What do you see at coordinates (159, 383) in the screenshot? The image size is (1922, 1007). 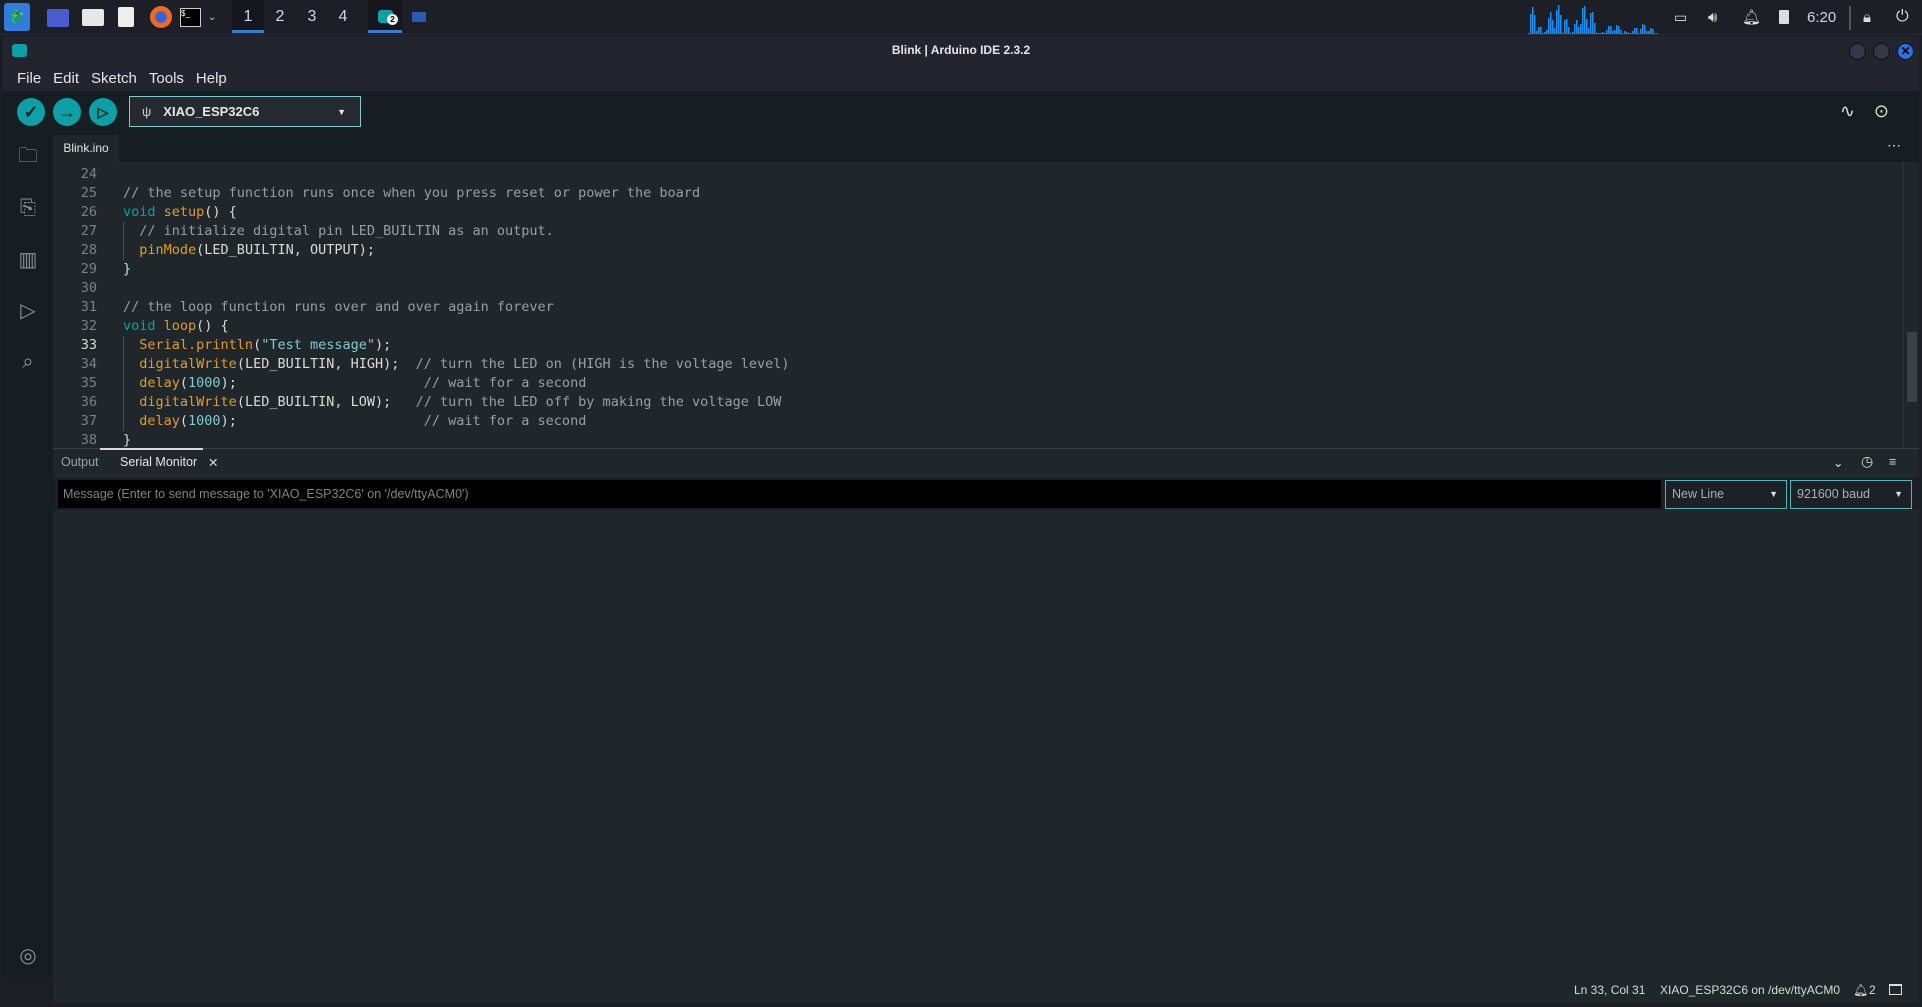 I see `code-token: delay` at bounding box center [159, 383].